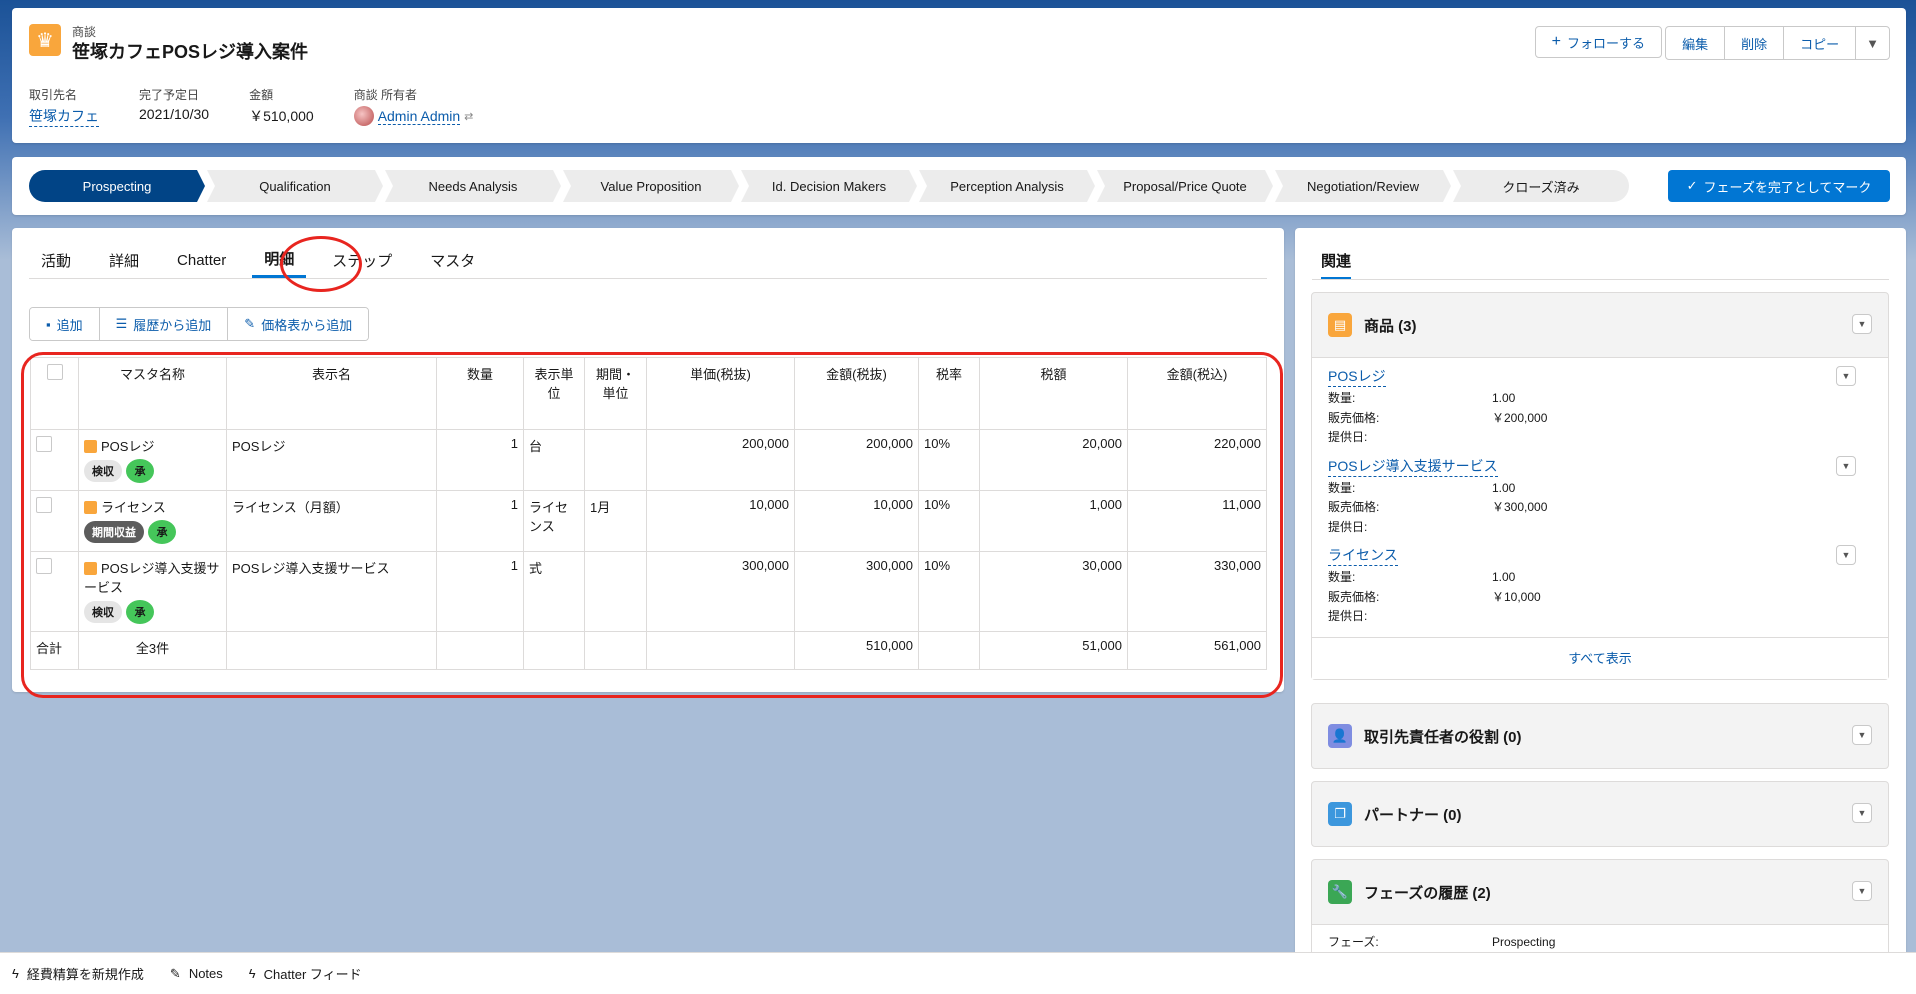  I want to click on tab-chatter: Chatter, so click(201, 260).